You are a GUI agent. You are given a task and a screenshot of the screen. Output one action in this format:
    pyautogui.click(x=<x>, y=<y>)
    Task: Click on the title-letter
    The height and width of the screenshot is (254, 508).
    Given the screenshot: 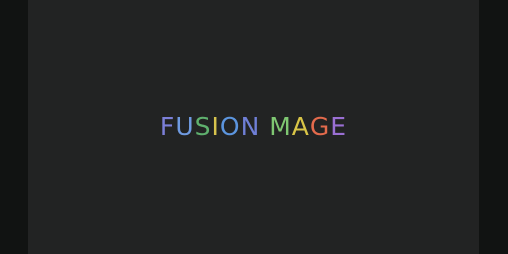 What is the action you would take?
    pyautogui.click(x=264, y=127)
    